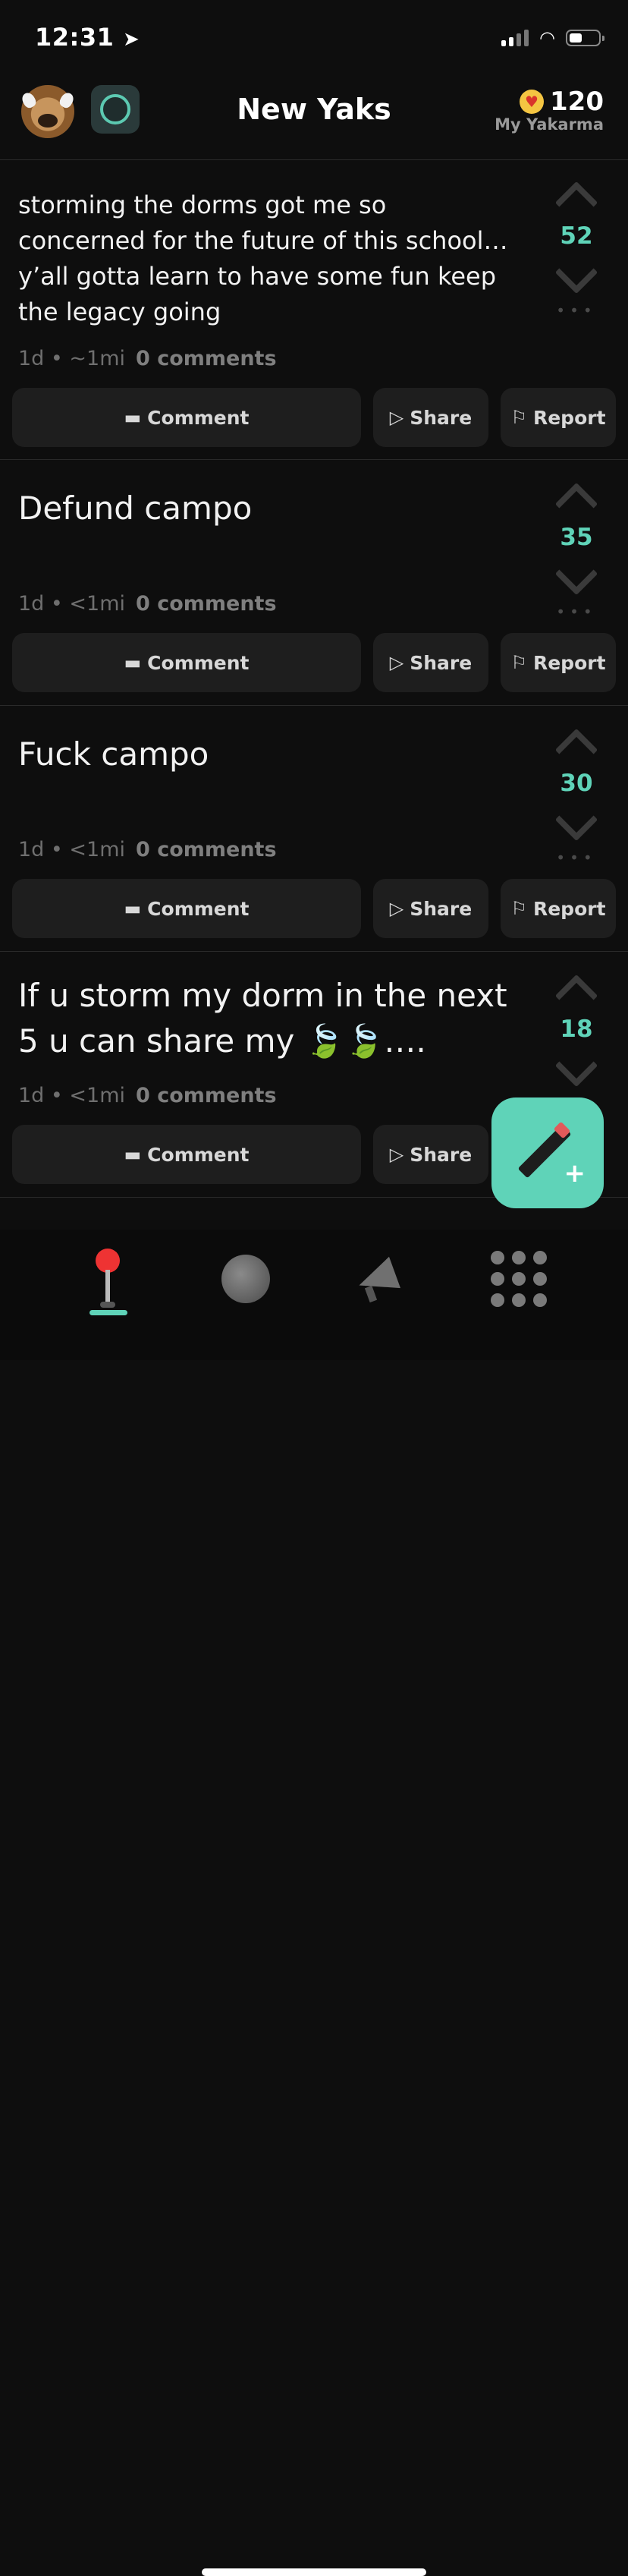 This screenshot has height=2576, width=628. I want to click on joystick-base, so click(107, 1305).